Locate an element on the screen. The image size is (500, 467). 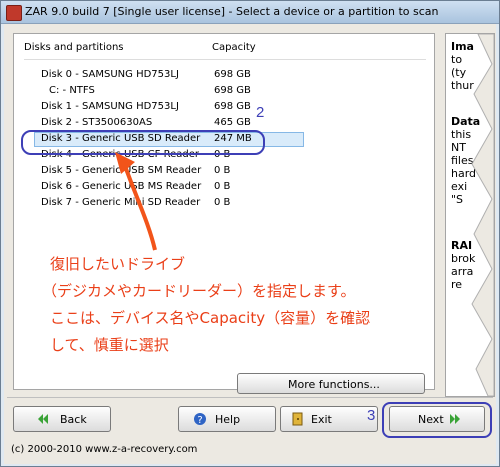
header-divider is located at coordinates (225, 59).